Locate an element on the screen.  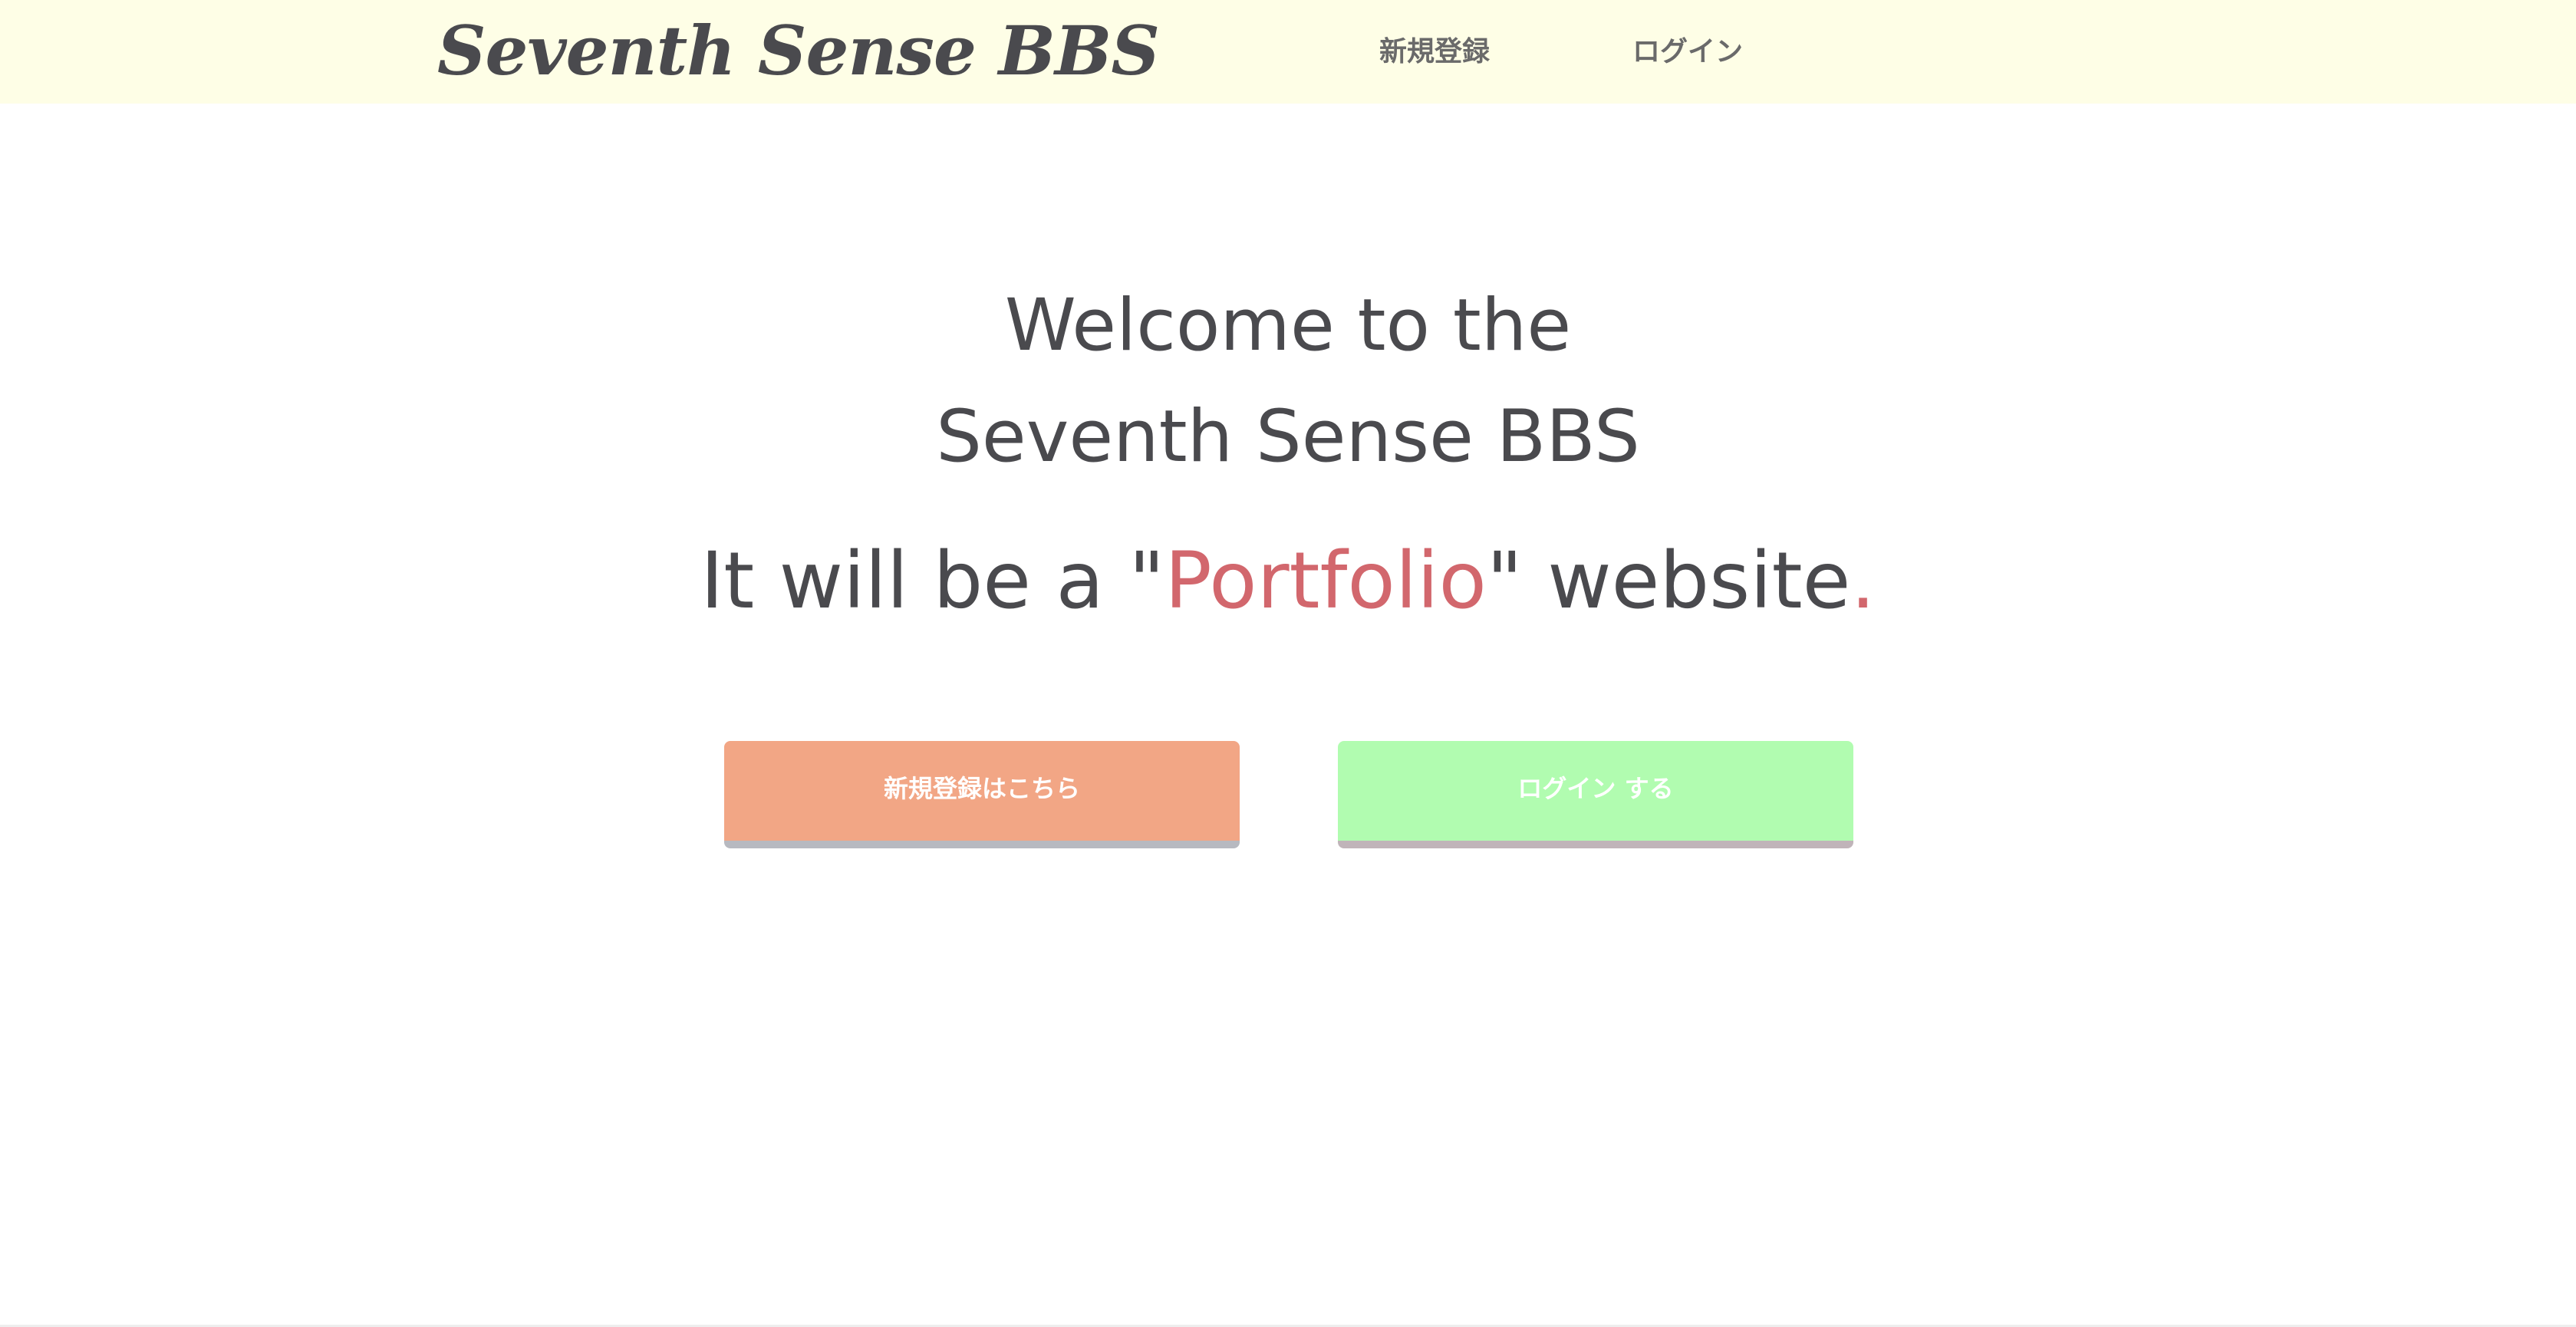
hero-heading-line2: Seventh Sense BBS is located at coordinates (1288, 437).